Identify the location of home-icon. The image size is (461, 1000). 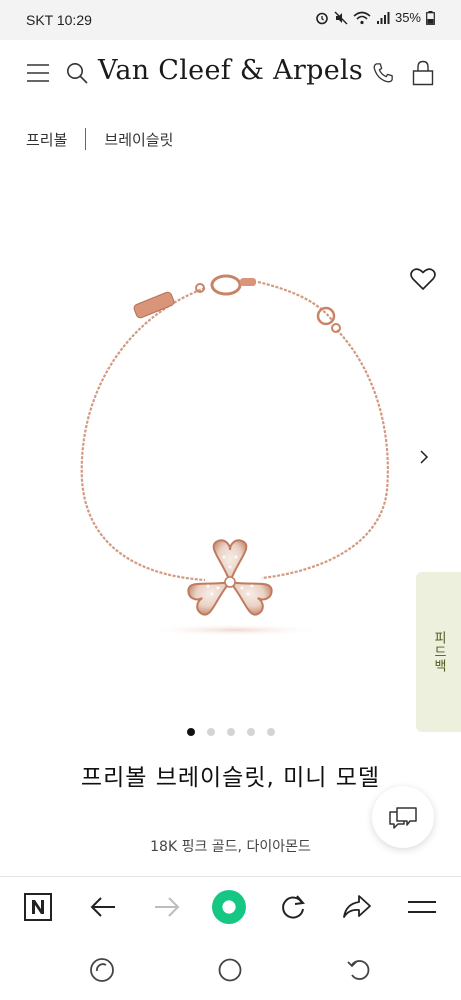
(230, 970).